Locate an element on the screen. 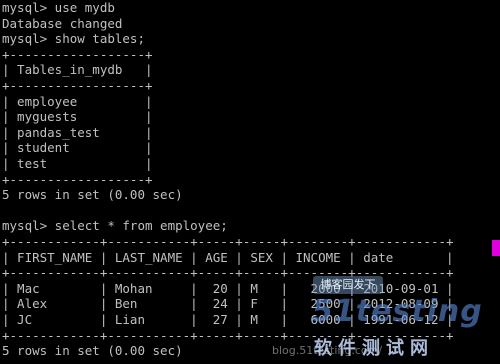 The width and height of the screenshot is (500, 364). watermark-site-logo: 51testing is located at coordinates (397, 311).